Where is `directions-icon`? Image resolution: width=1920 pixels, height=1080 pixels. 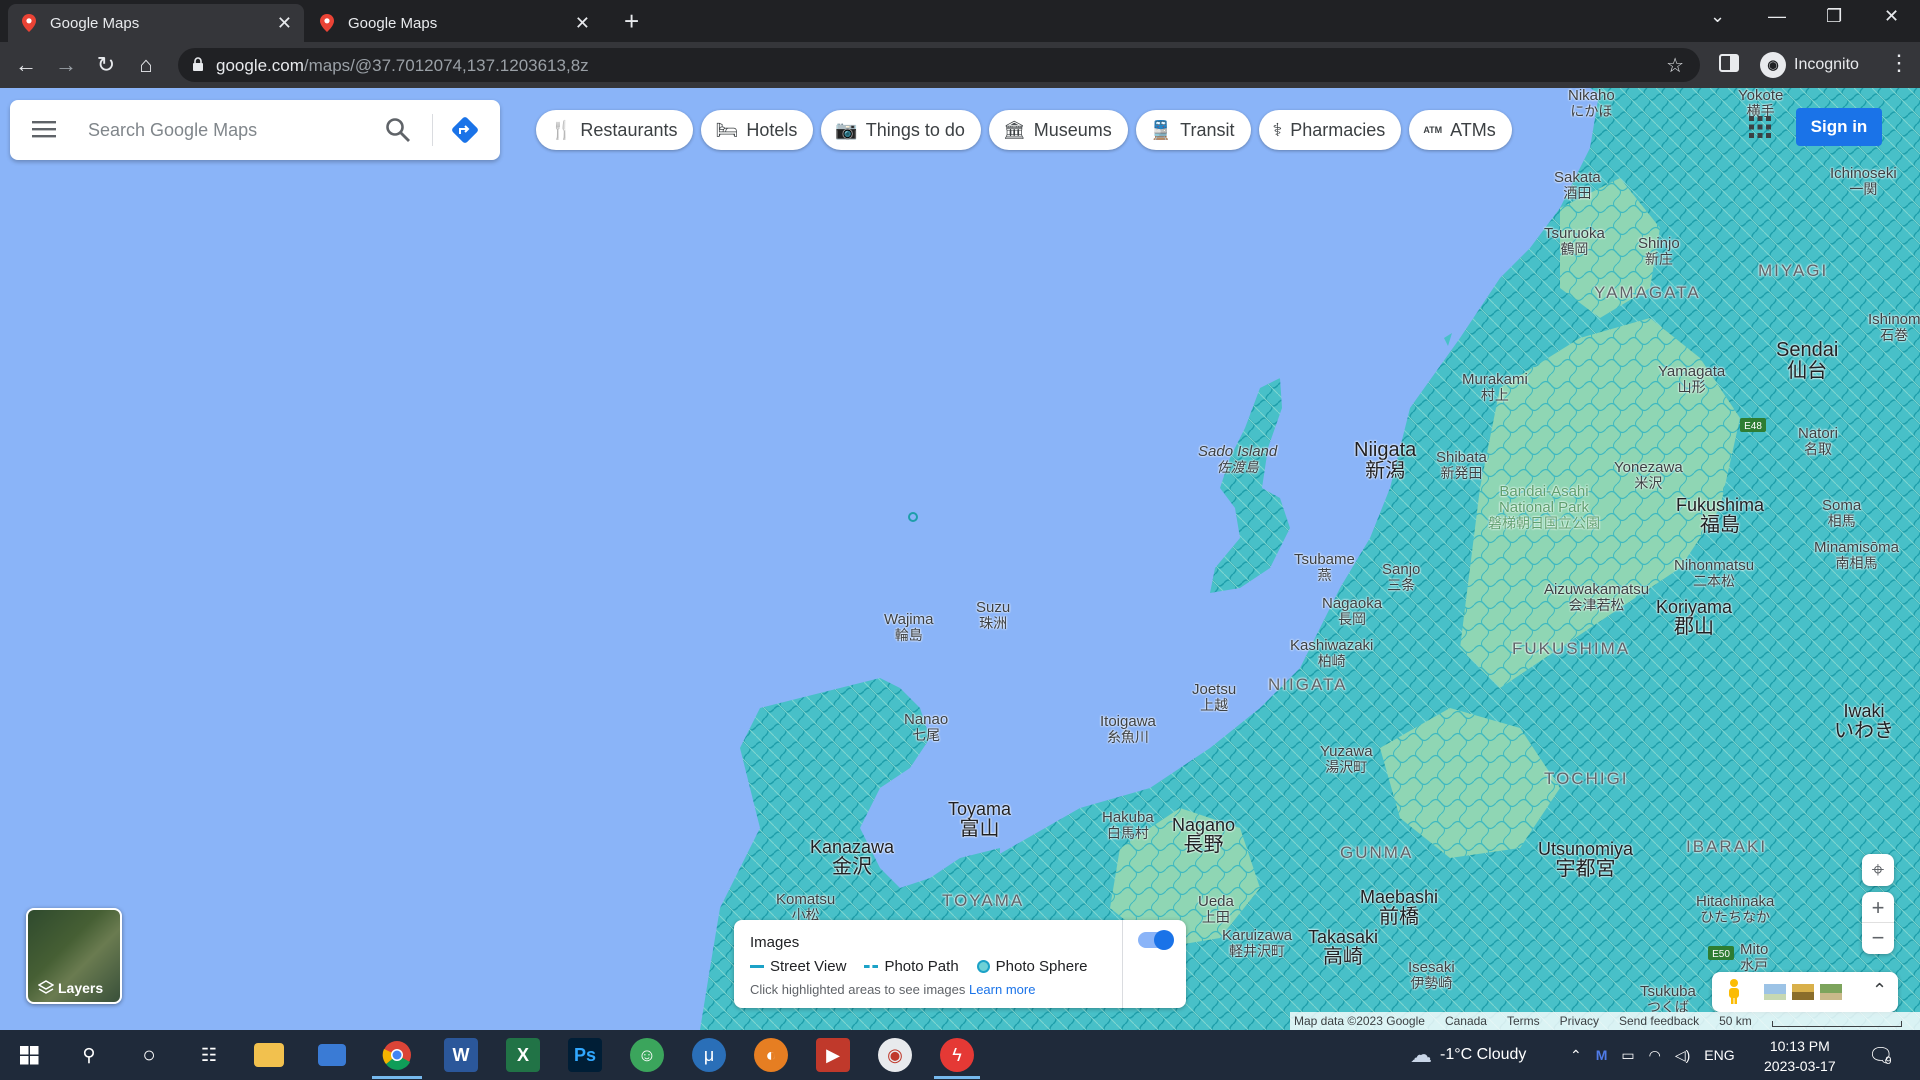
directions-icon is located at coordinates (465, 130).